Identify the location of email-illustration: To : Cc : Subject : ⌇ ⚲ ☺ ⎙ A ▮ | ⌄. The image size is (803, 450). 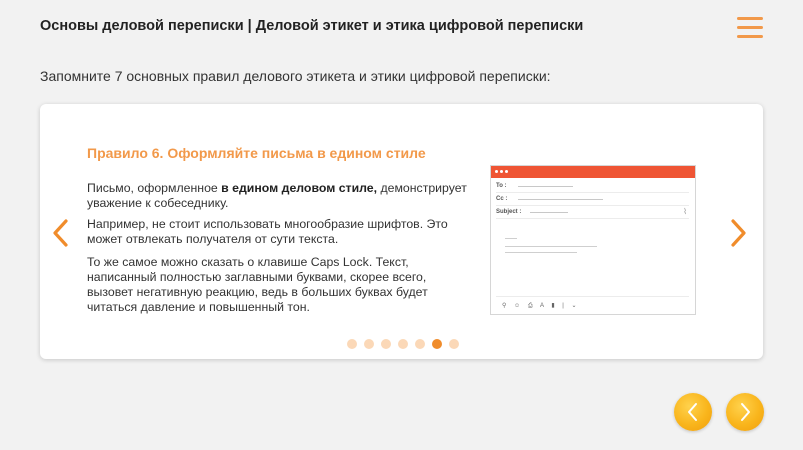
(593, 240).